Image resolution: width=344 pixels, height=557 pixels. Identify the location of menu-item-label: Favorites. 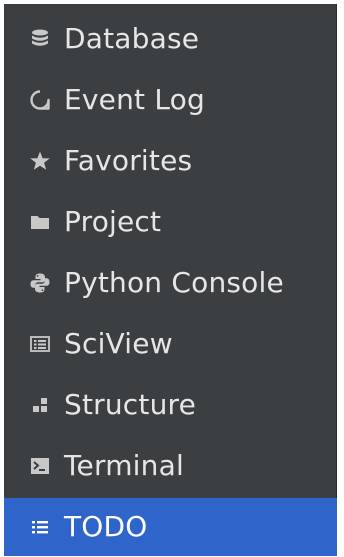
(128, 160).